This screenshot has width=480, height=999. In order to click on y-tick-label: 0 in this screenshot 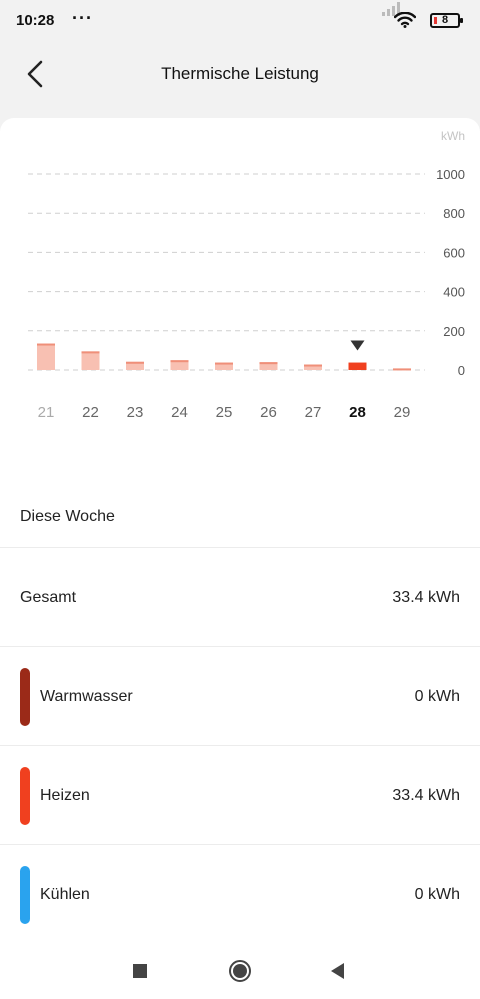, I will do `click(461, 370)`.